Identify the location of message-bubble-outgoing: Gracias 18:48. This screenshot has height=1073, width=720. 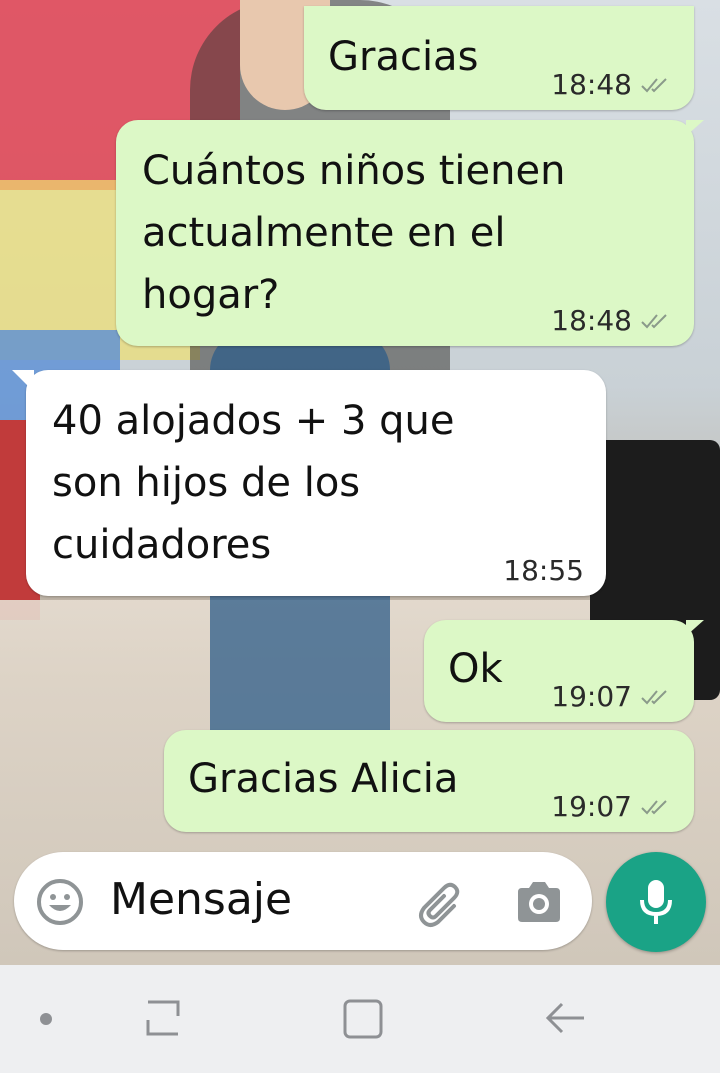
(499, 58).